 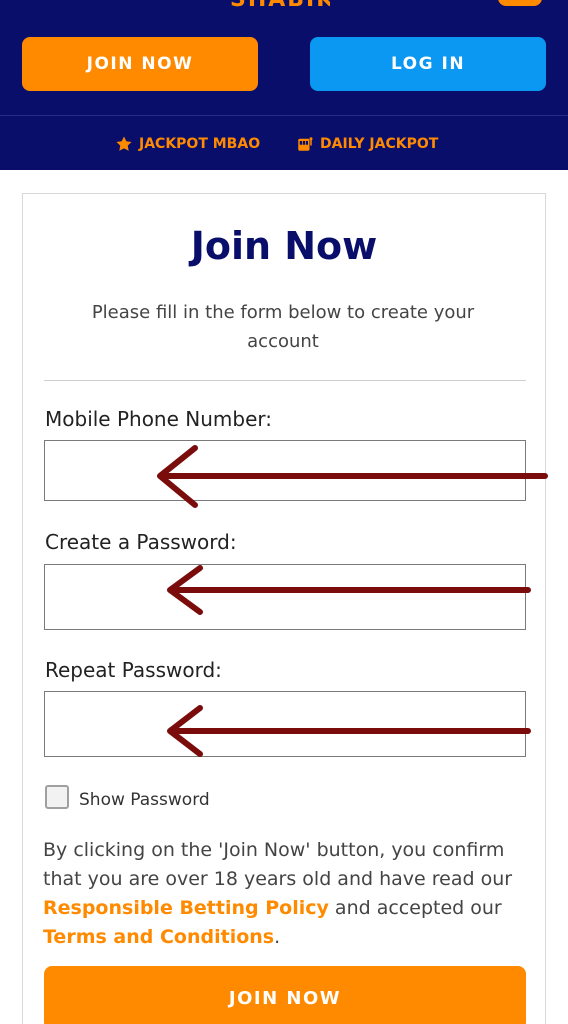 What do you see at coordinates (428, 64) in the screenshot?
I see `header-log-in-button: LOG IN` at bounding box center [428, 64].